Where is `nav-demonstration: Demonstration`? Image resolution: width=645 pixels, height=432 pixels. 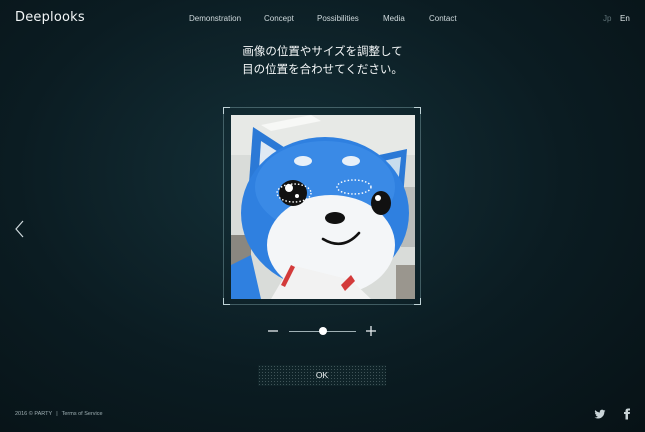 nav-demonstration: Demonstration is located at coordinates (215, 18).